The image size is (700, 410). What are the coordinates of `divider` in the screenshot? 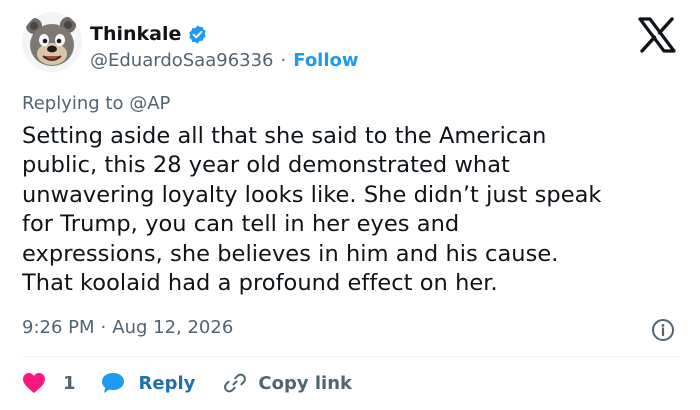 It's located at (350, 356).